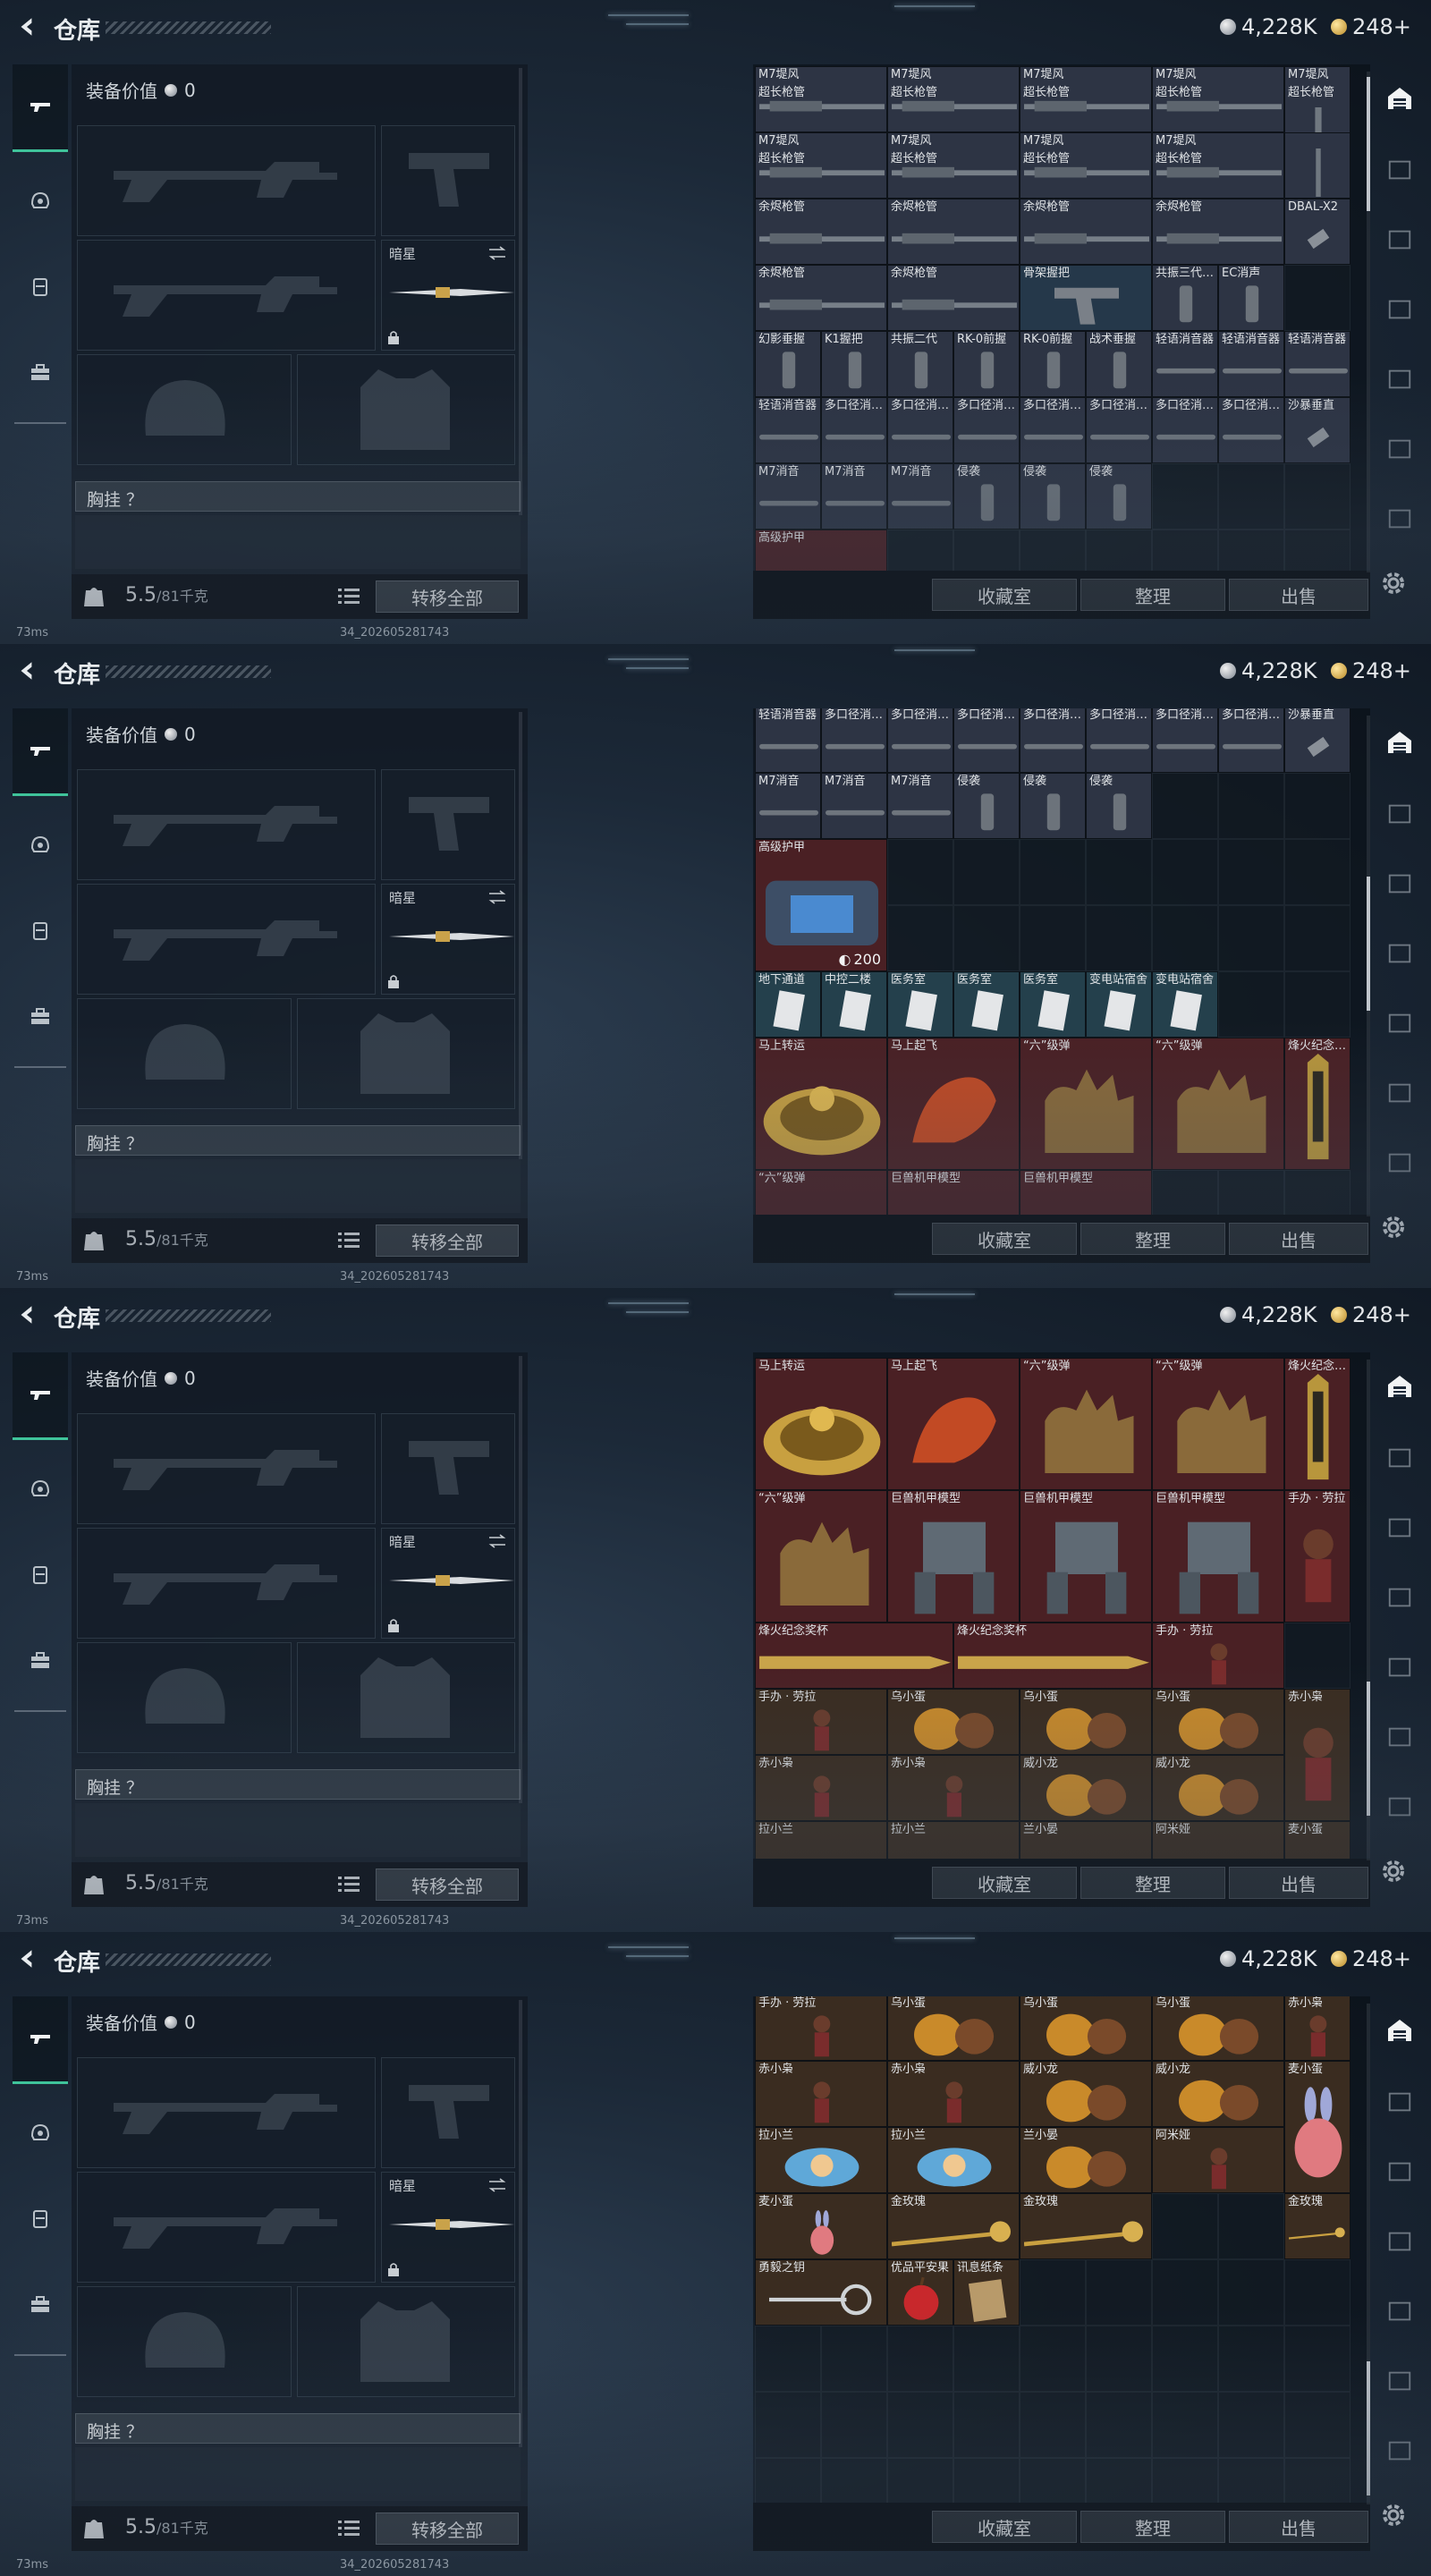 This screenshot has height=2576, width=1431. I want to click on storage-item: “六”级弹, so click(821, 1556).